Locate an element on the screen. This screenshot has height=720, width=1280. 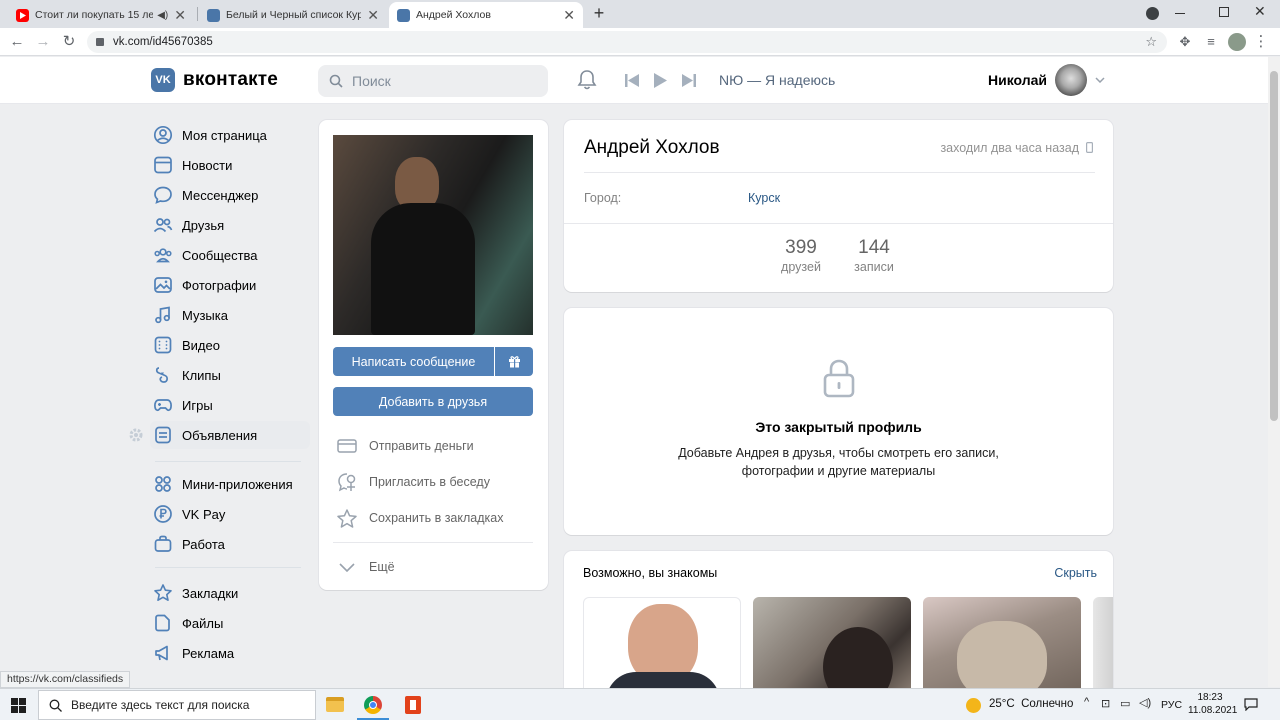
person-body is located at coordinates (423, 269).